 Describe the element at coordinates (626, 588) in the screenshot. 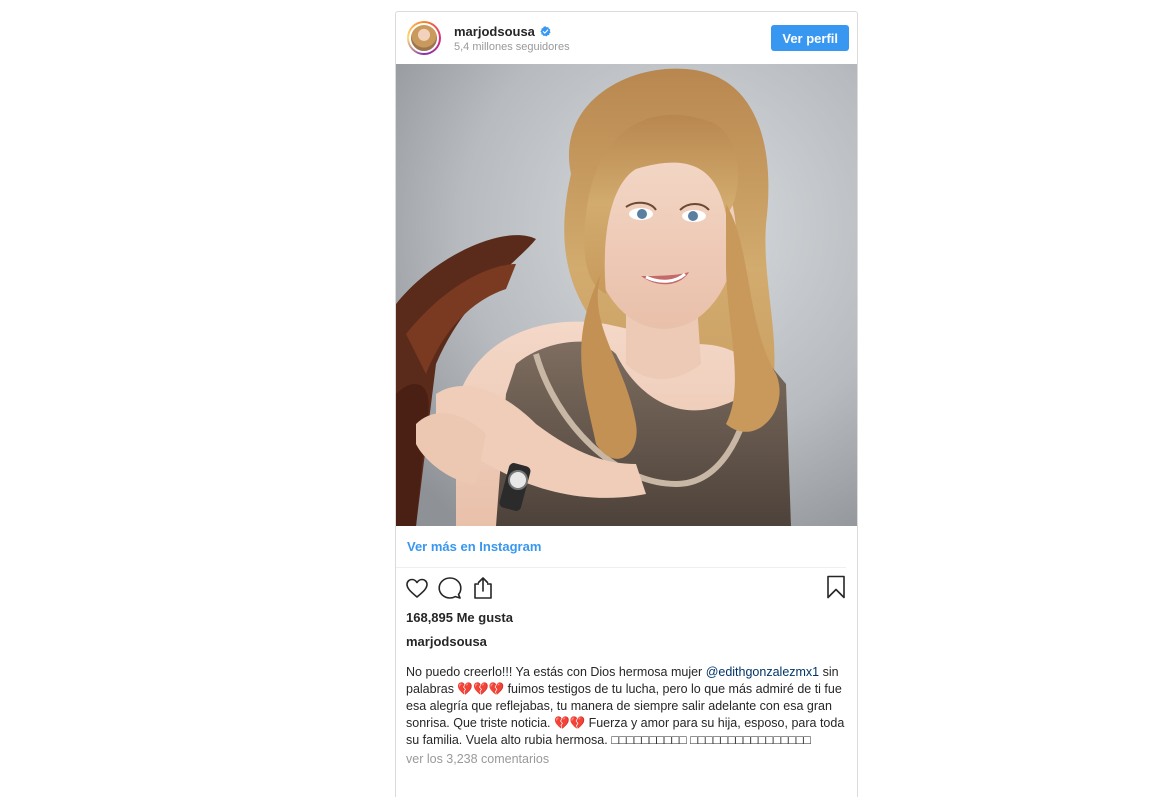

I see `action-bar` at that location.